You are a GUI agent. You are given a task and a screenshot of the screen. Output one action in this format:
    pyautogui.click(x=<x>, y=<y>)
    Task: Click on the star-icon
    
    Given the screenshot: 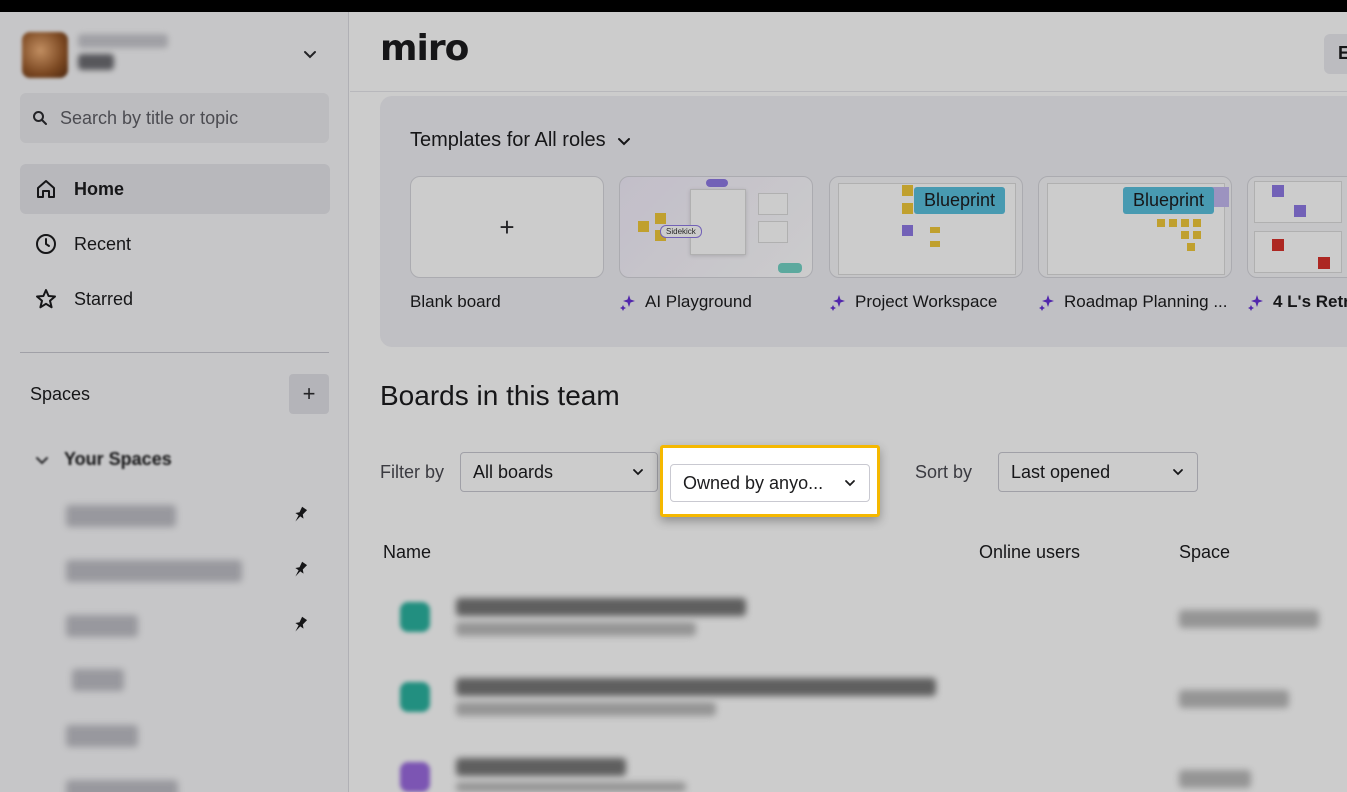 What is the action you would take?
    pyautogui.click(x=46, y=299)
    